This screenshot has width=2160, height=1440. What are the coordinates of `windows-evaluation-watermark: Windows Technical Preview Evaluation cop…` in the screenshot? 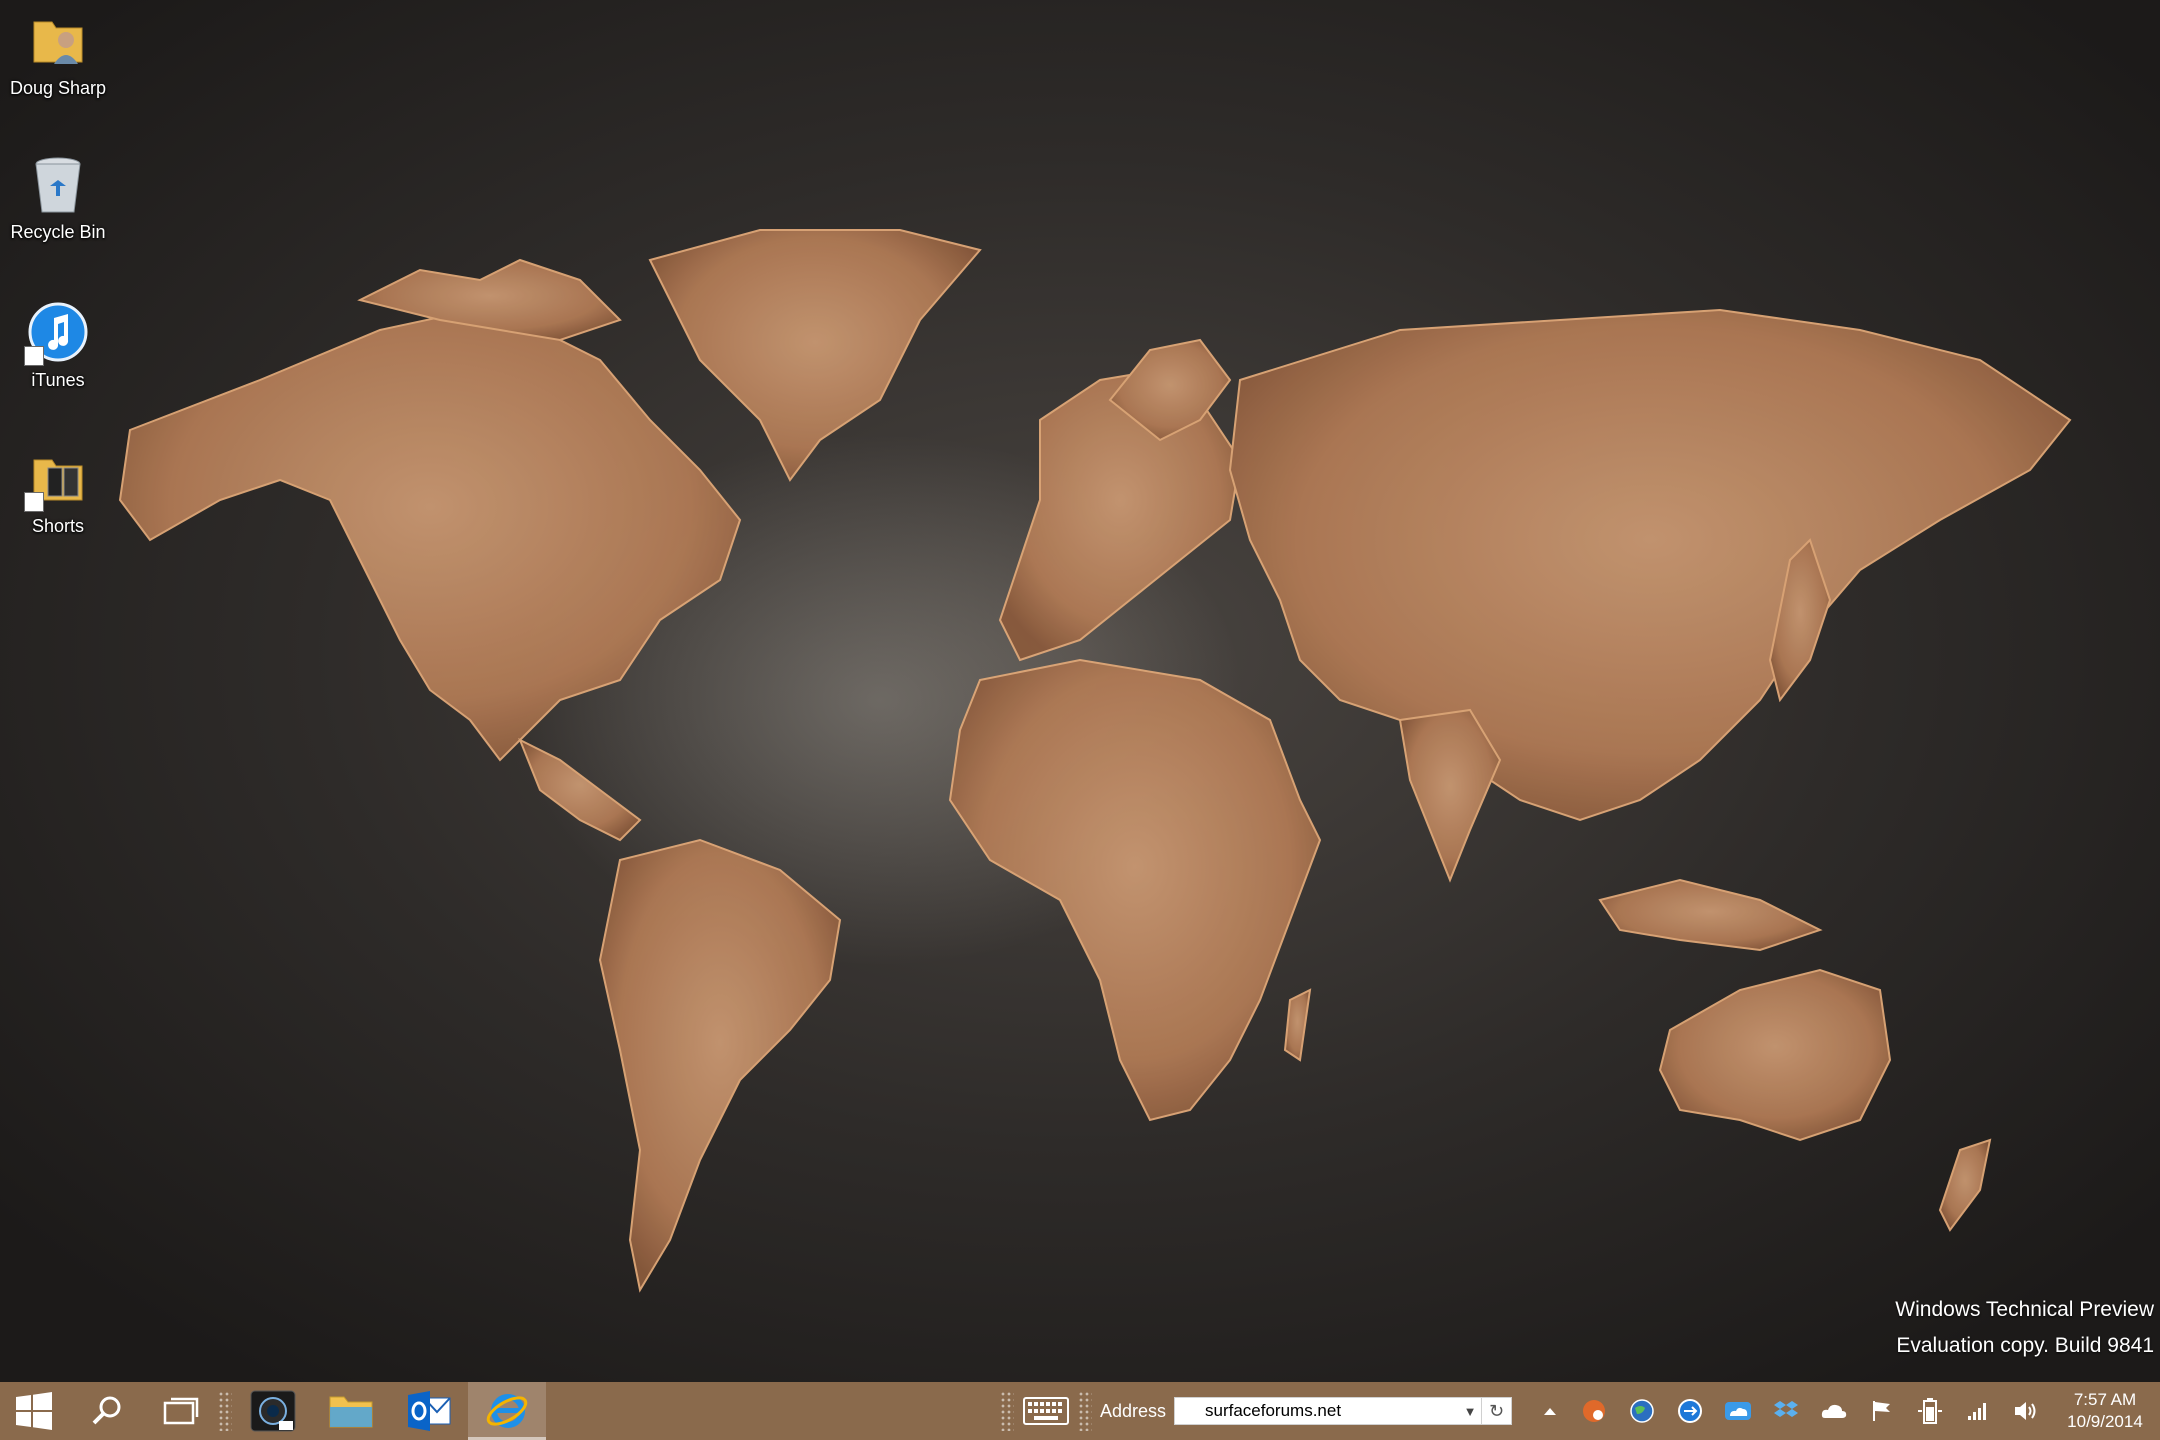 It's located at (2024, 1328).